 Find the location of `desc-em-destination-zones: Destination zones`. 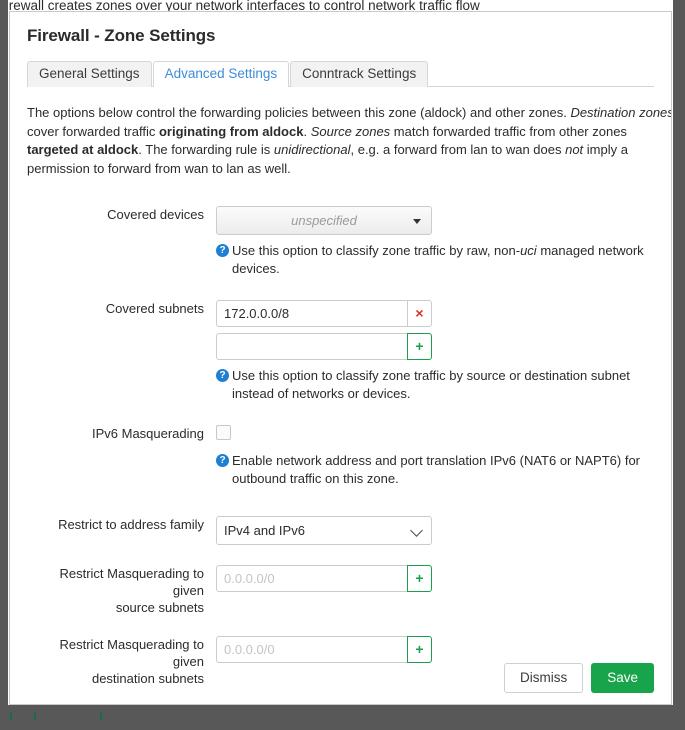

desc-em-destination-zones: Destination zones is located at coordinates (621, 112).